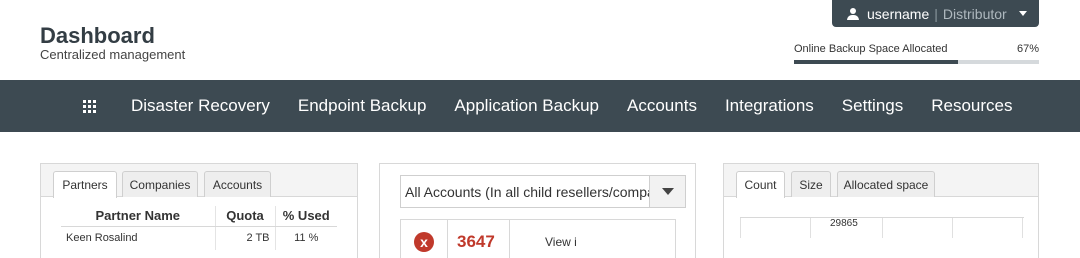 The height and width of the screenshot is (258, 1080). I want to click on nav-disaster-recovery: Disaster Recovery, so click(200, 106).